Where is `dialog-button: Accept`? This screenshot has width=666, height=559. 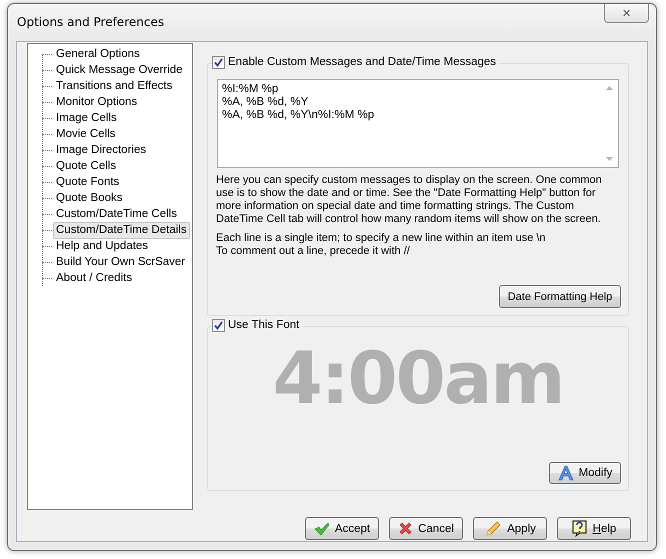
dialog-button: Accept is located at coordinates (342, 528).